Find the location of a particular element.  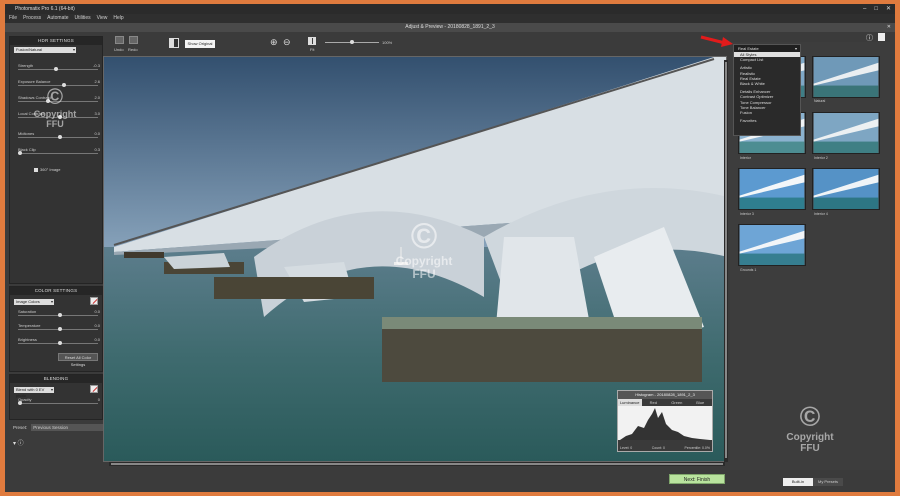

tab-luminance: Luminance is located at coordinates (630, 402).